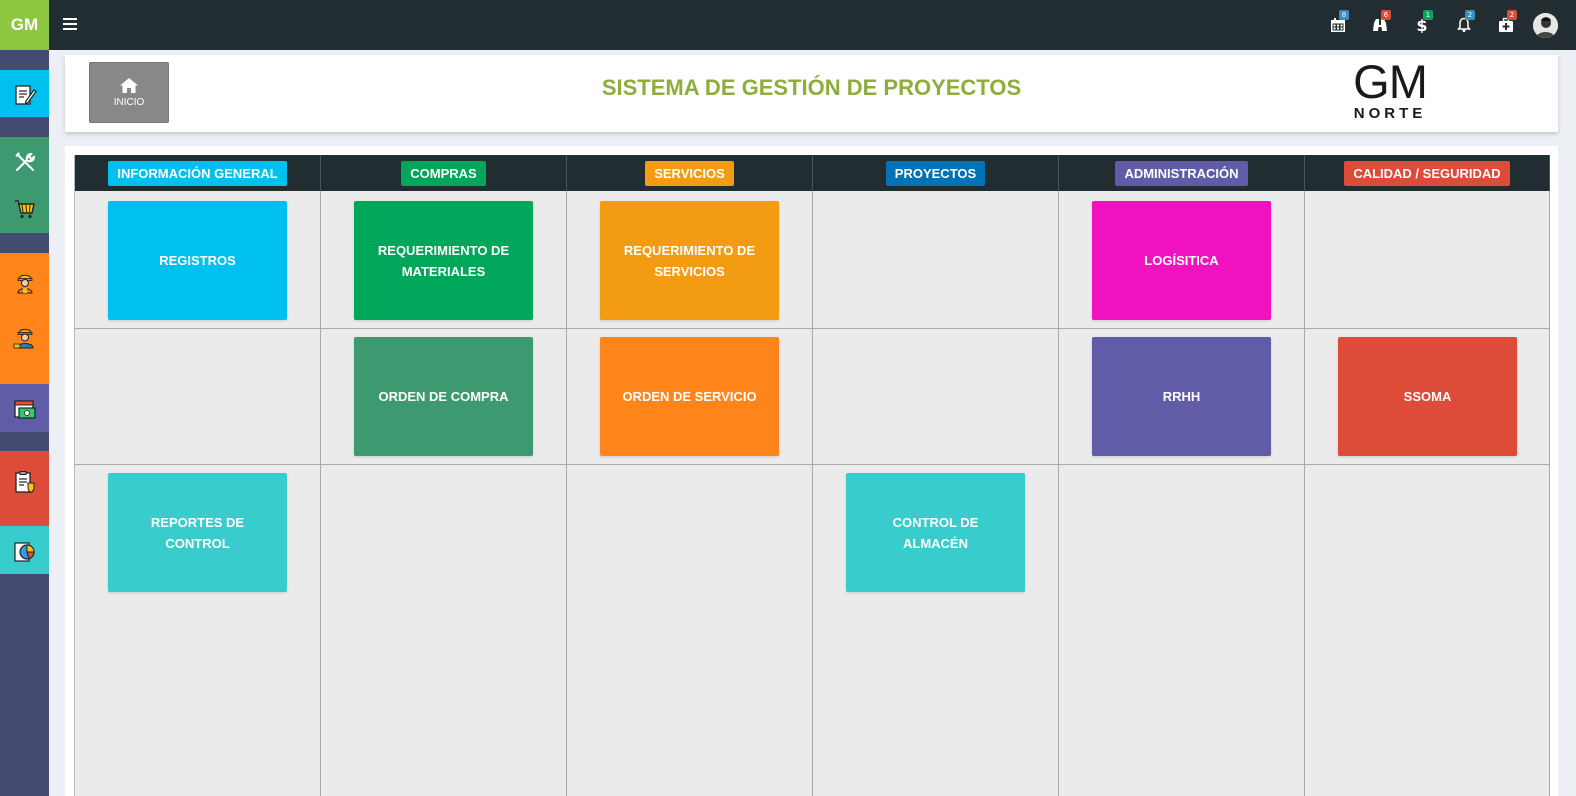 This screenshot has height=796, width=1576. I want to click on column-label: PROYECTOS, so click(935, 173).